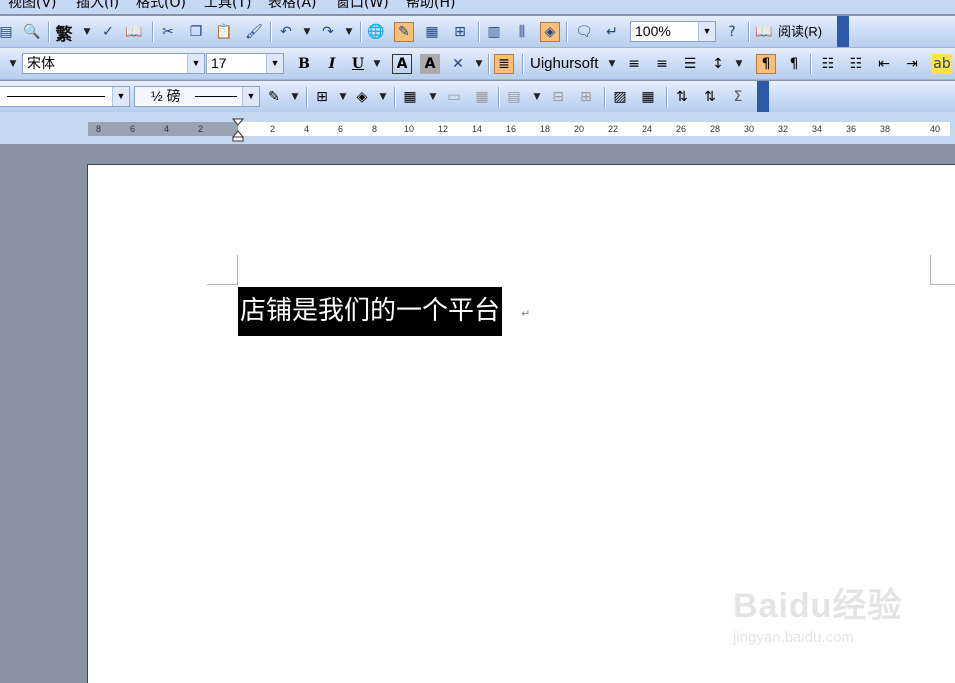 The image size is (955, 683). Describe the element at coordinates (64, 33) in the screenshot. I see `traditional-chinese-button: 繁` at that location.